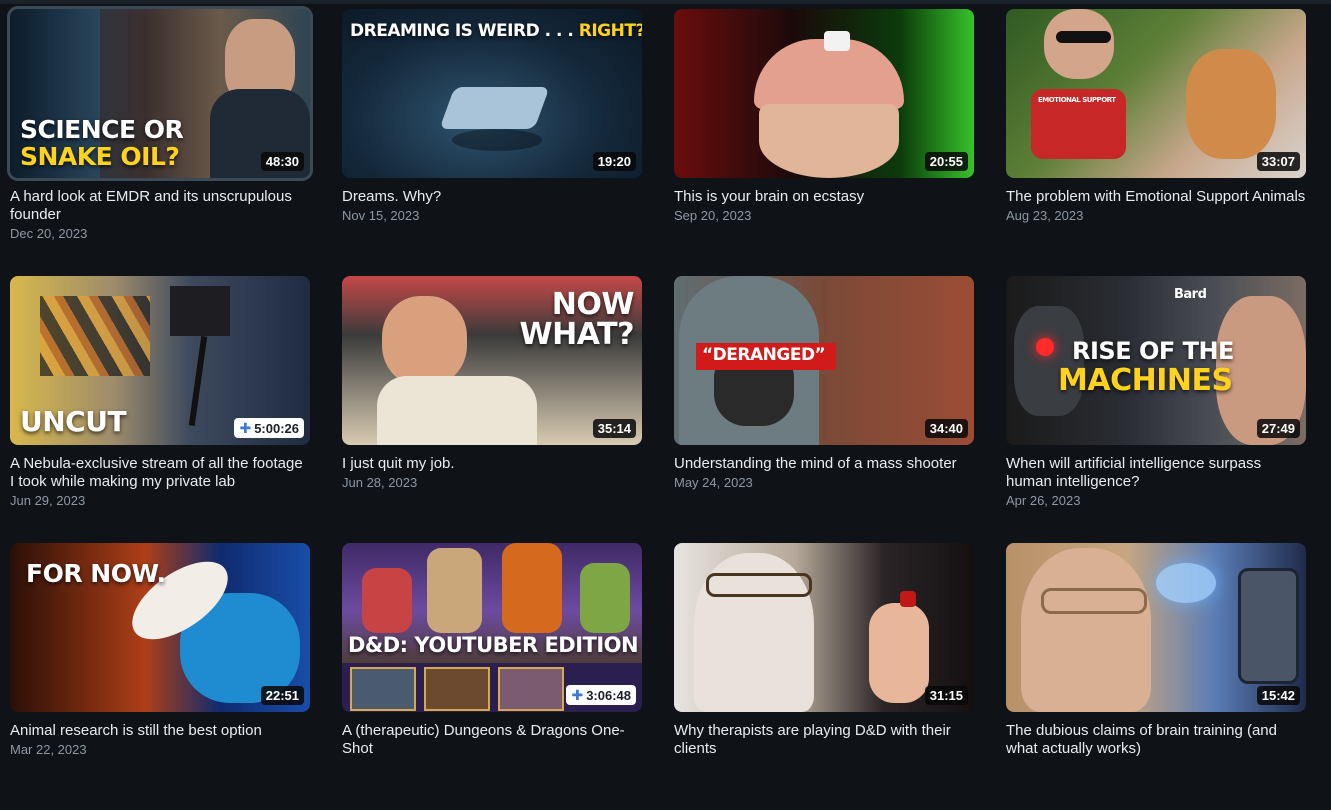  Describe the element at coordinates (837, 41) in the screenshot. I see `thumbnail-pill-pile` at that location.